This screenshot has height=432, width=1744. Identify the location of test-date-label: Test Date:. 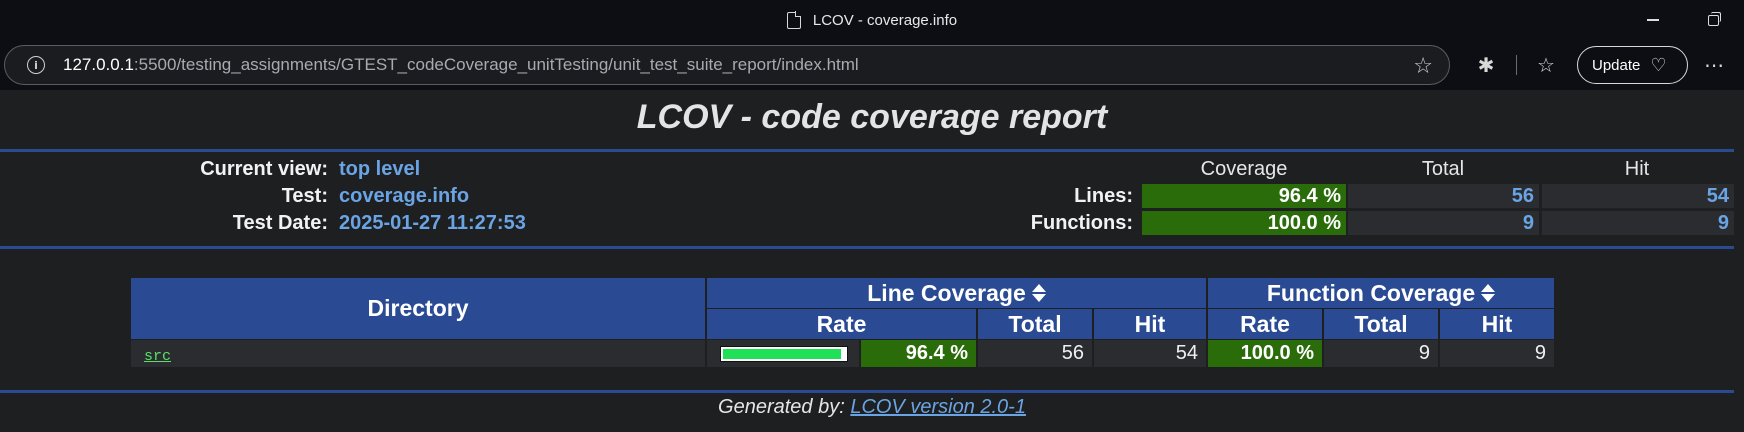
(280, 223).